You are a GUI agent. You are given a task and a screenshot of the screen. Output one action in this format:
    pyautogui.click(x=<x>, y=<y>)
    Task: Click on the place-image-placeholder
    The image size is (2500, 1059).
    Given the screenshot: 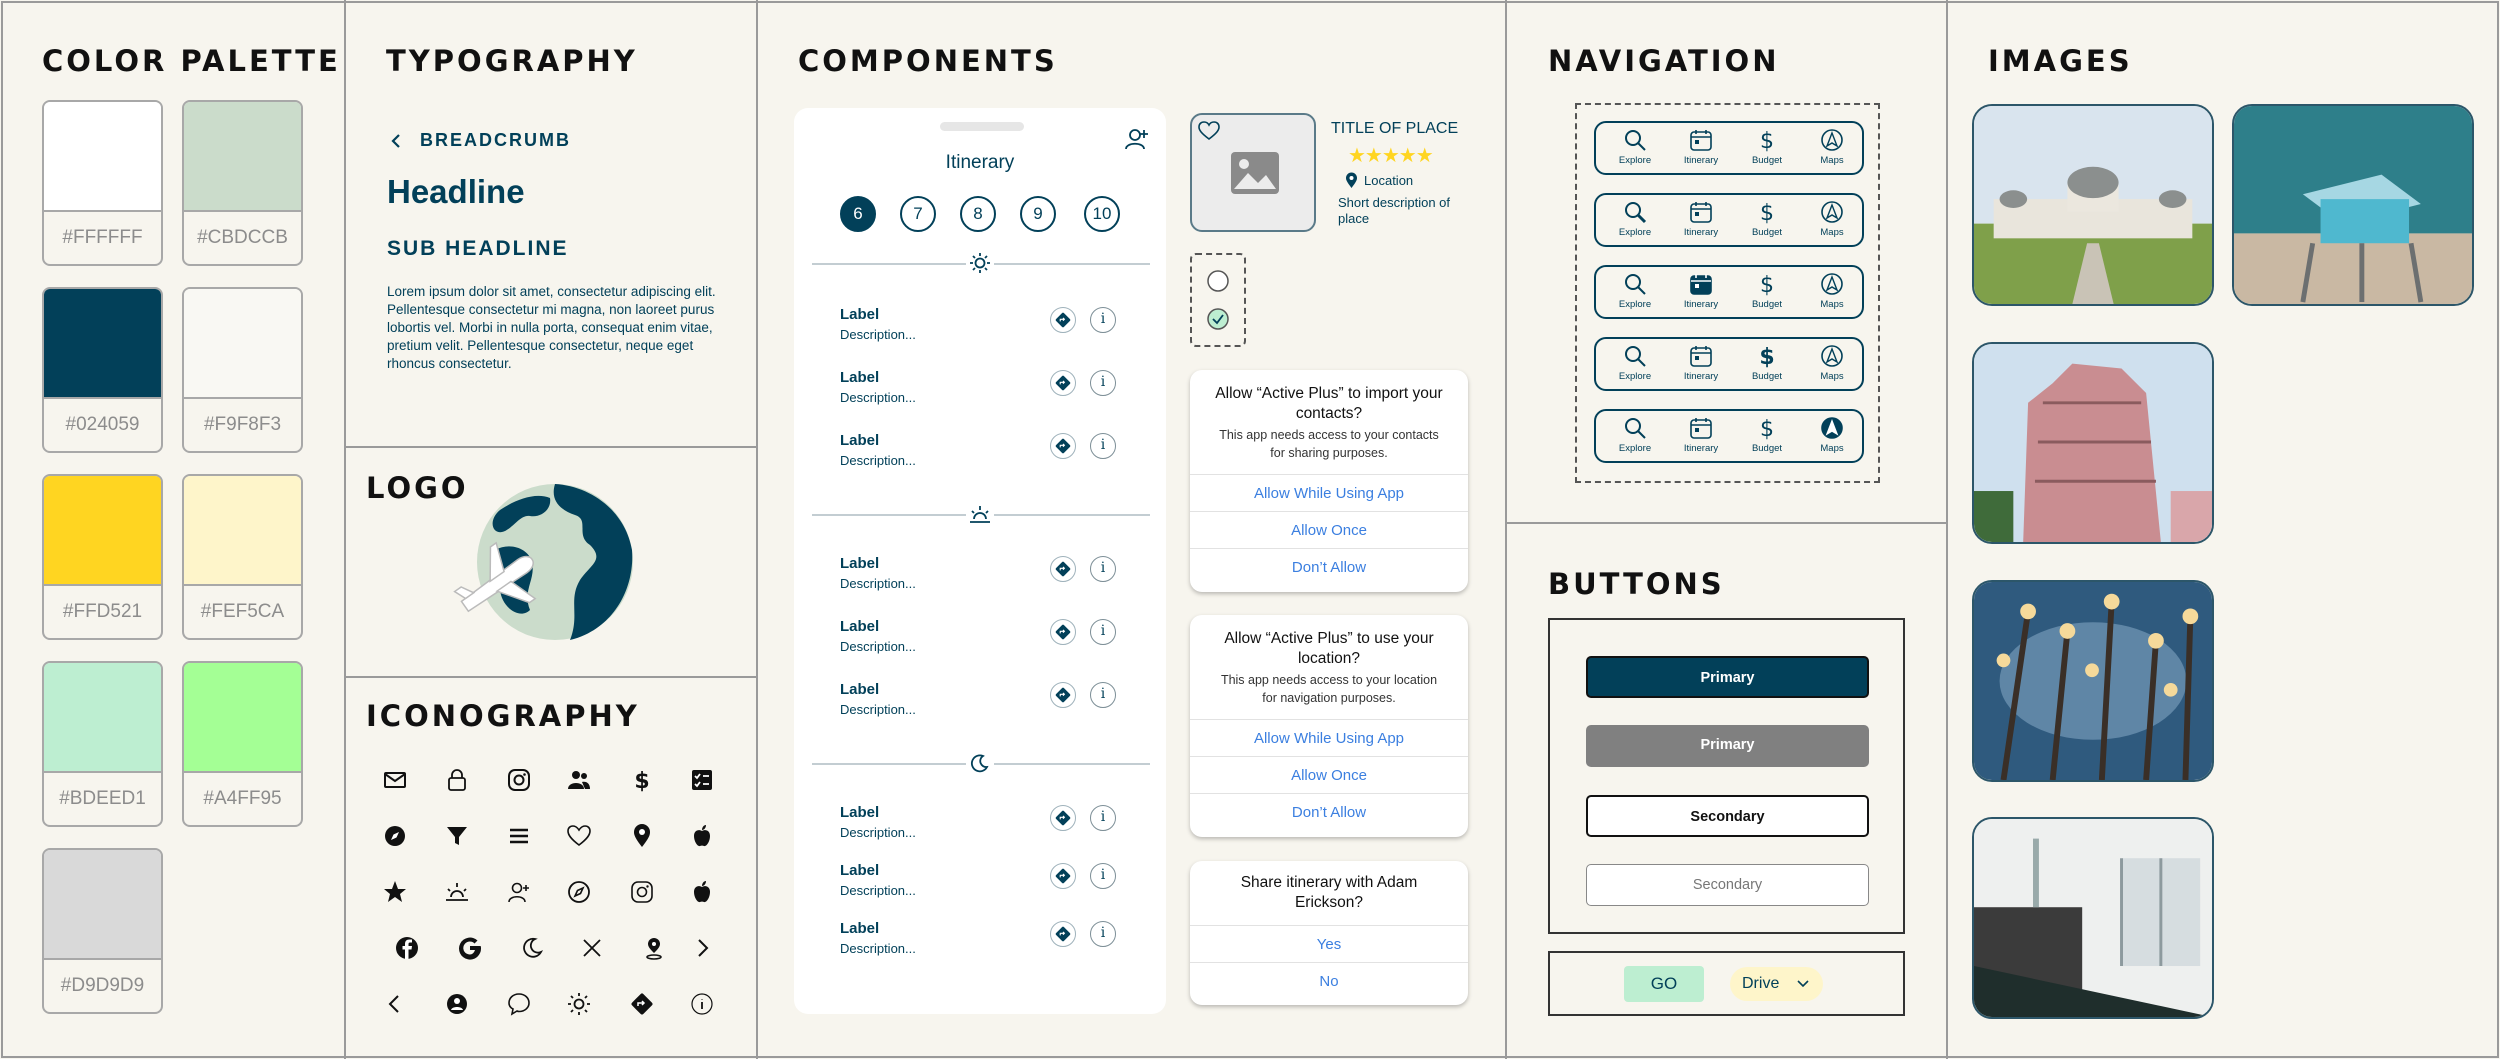 What is the action you would take?
    pyautogui.click(x=1253, y=172)
    